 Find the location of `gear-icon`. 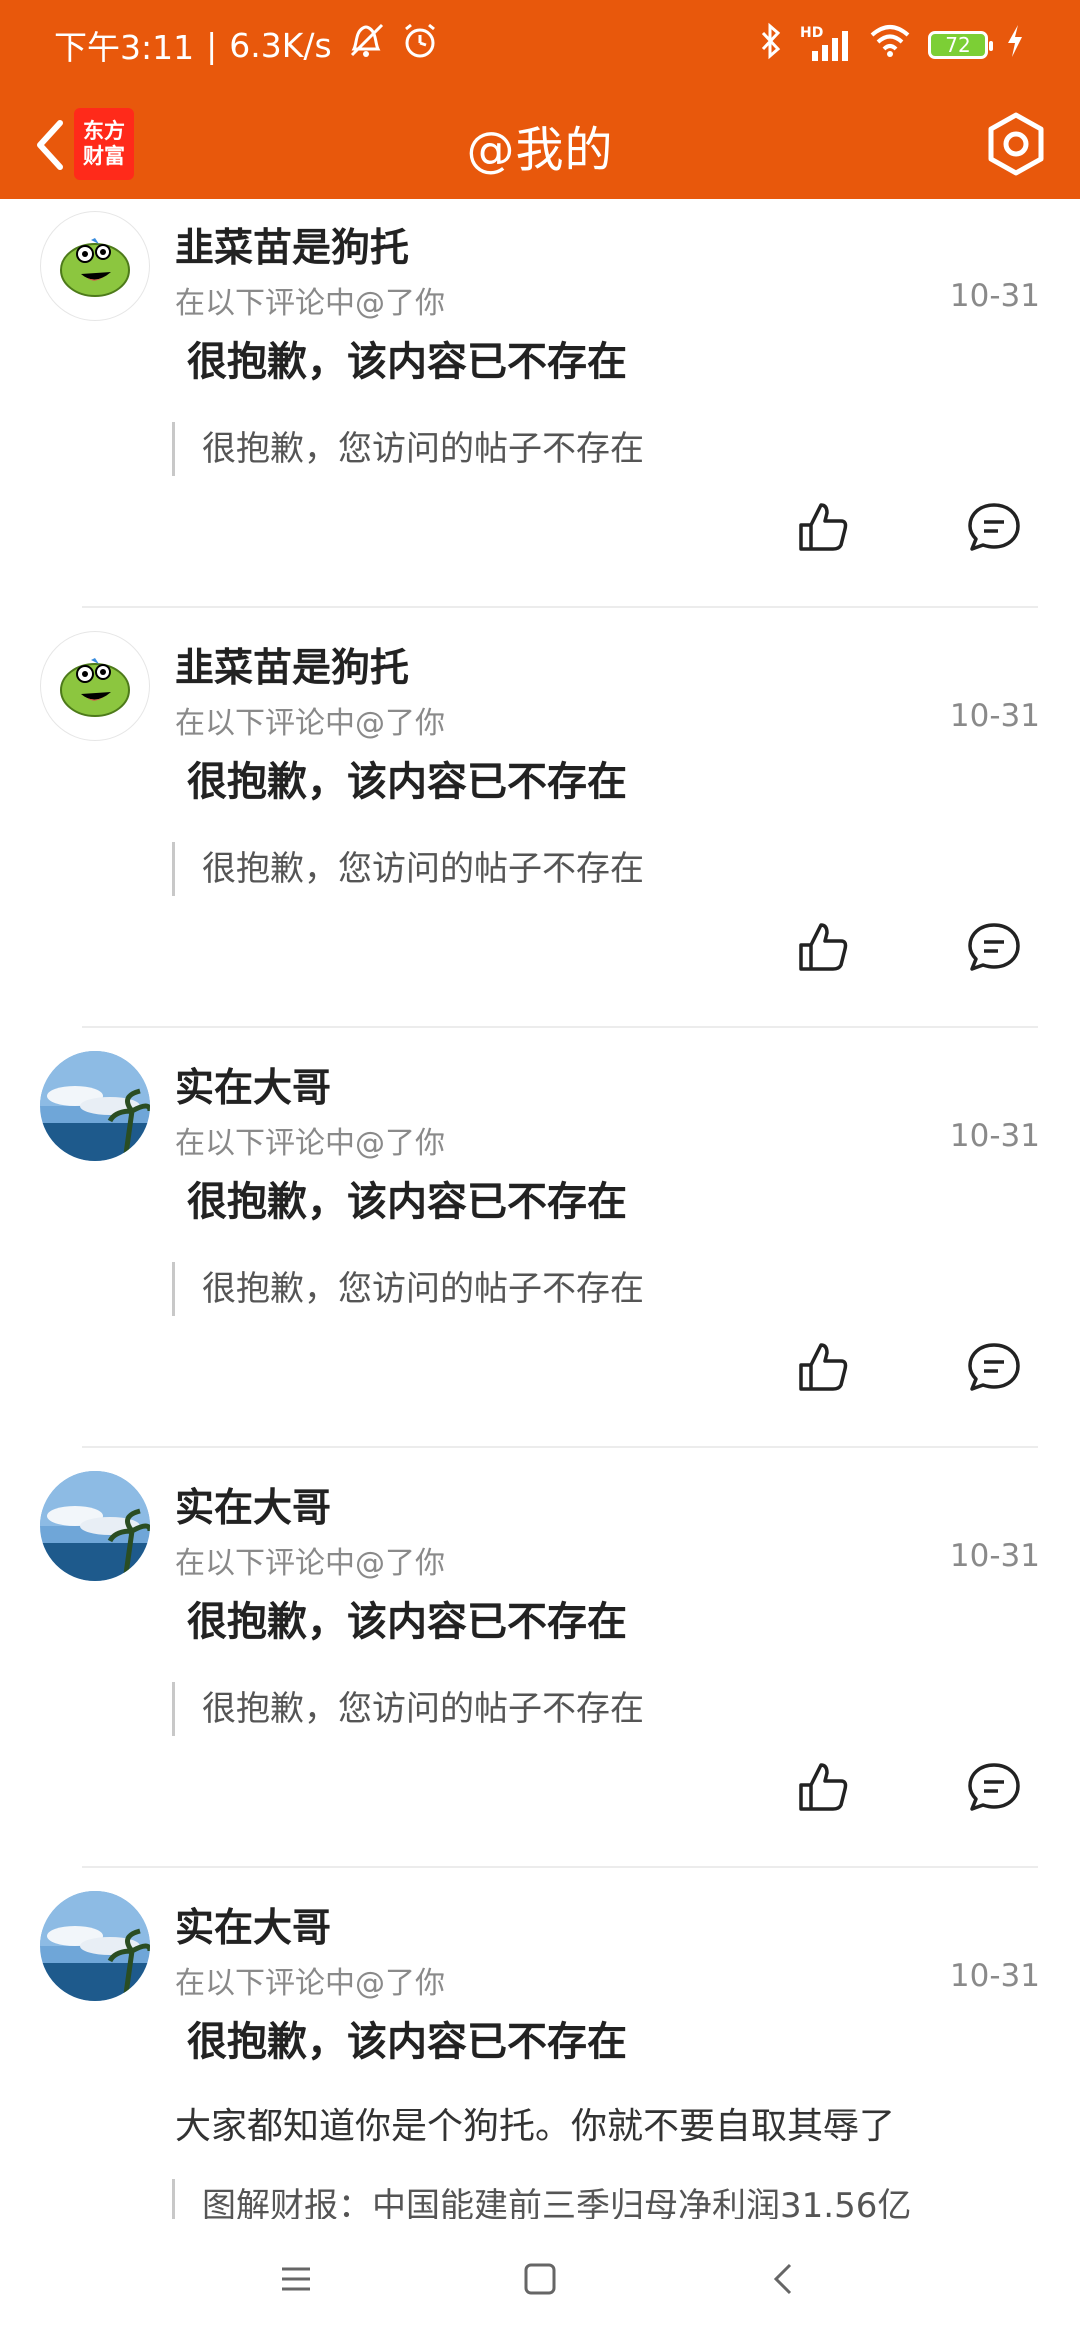

gear-icon is located at coordinates (1016, 144).